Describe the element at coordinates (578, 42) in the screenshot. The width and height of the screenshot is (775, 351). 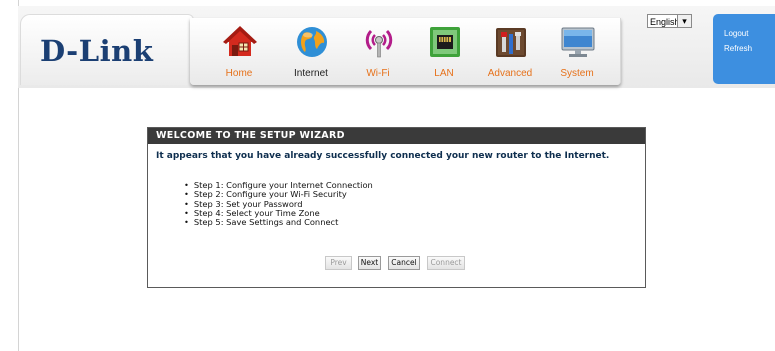
I see `monitor-icon` at that location.